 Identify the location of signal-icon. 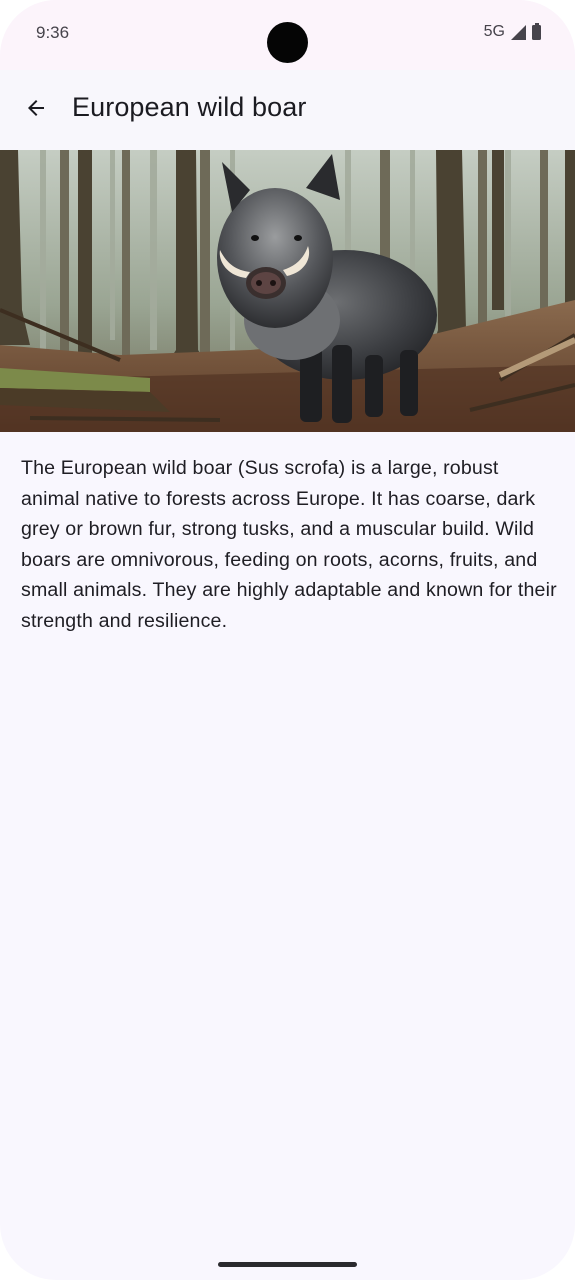
(518, 32).